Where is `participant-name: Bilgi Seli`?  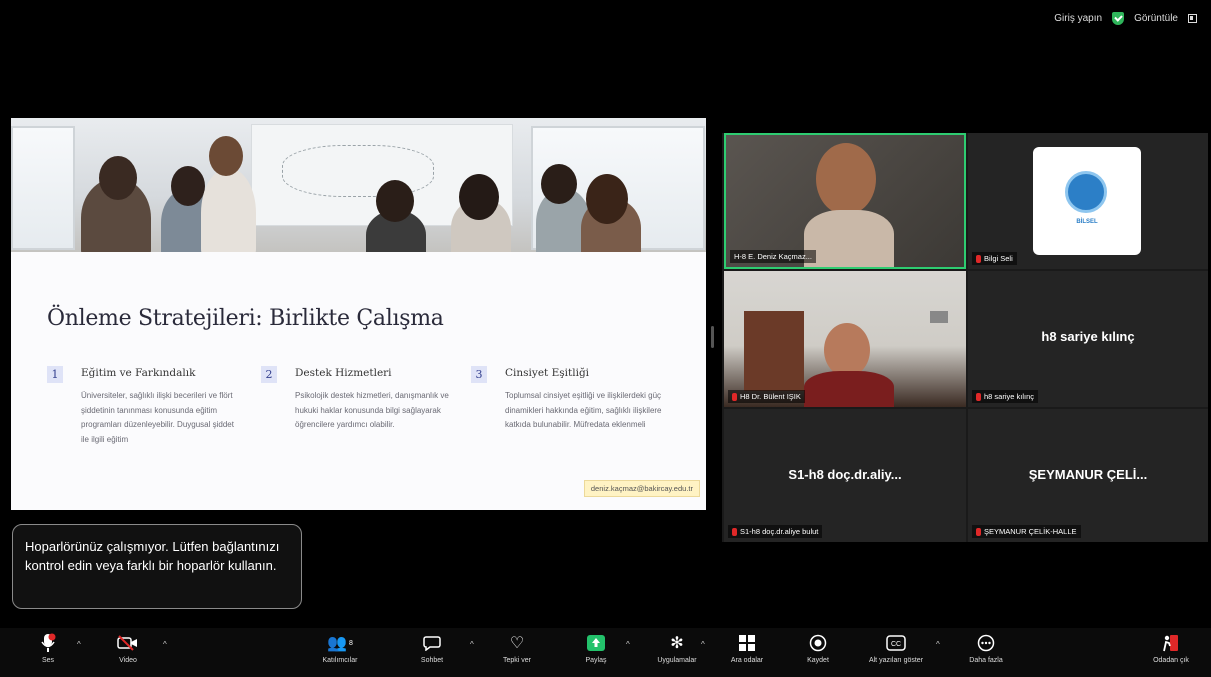 participant-name: Bilgi Seli is located at coordinates (998, 258).